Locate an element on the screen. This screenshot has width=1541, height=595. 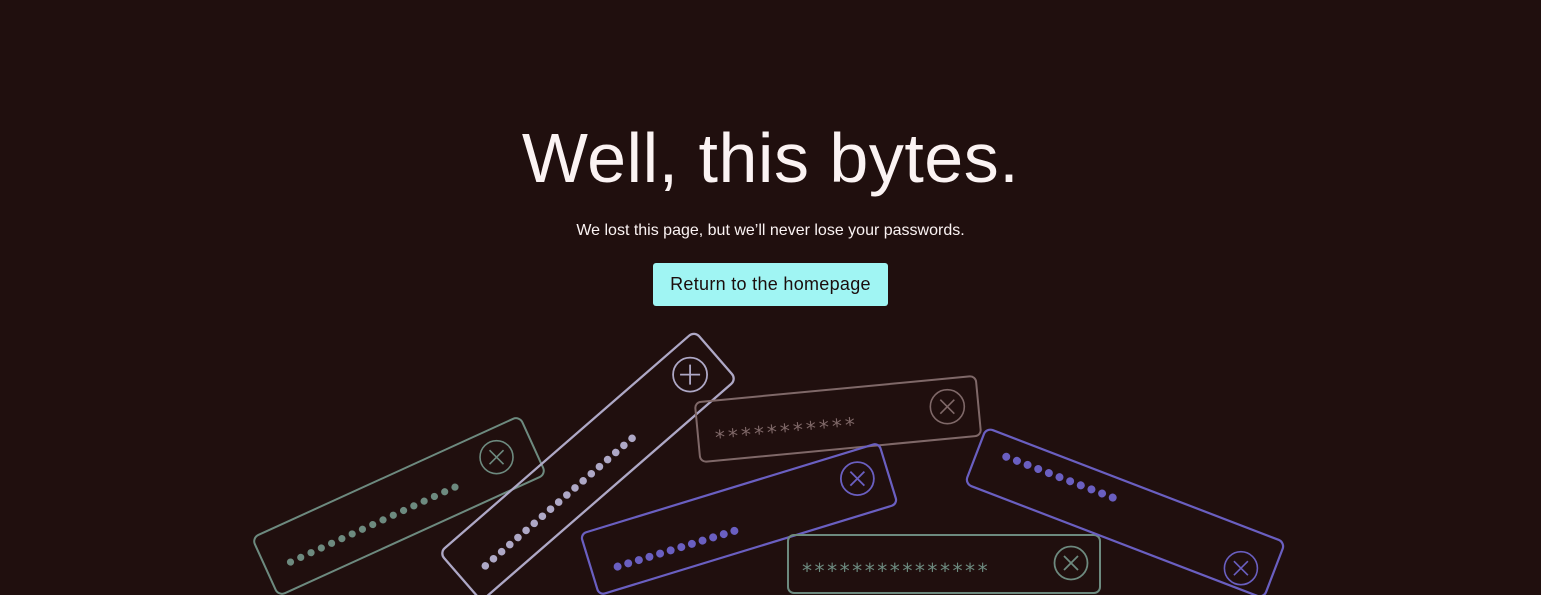
password-field-3: *********** is located at coordinates (838, 419).